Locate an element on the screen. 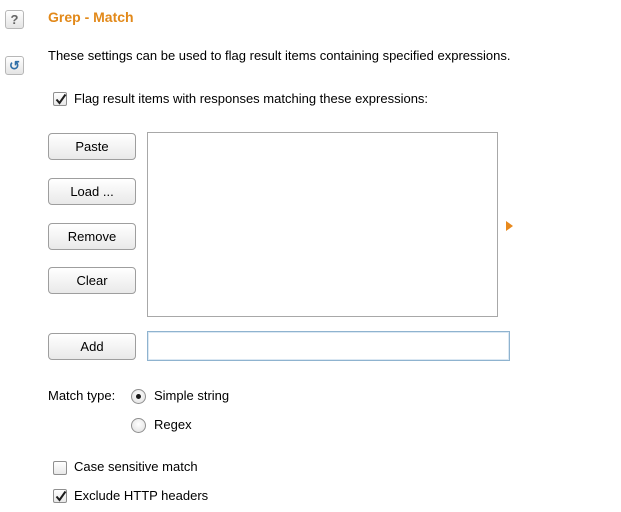  exclude-headers-checkbox is located at coordinates (60, 496).